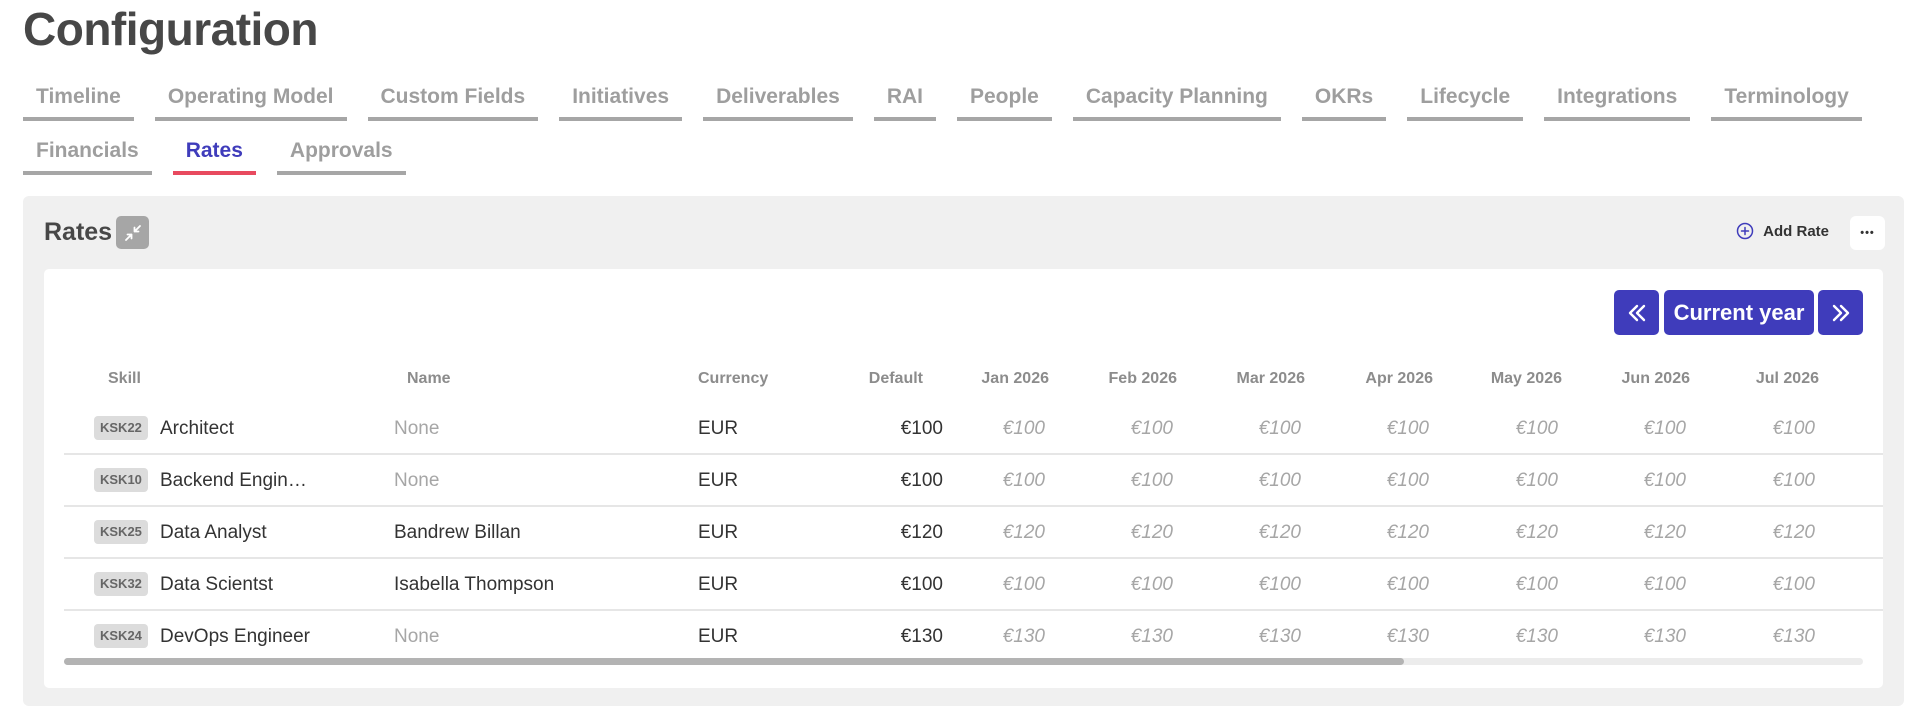 Image resolution: width=1920 pixels, height=726 pixels. Describe the element at coordinates (457, 532) in the screenshot. I see `name-cell: Bandrew Billan` at that location.